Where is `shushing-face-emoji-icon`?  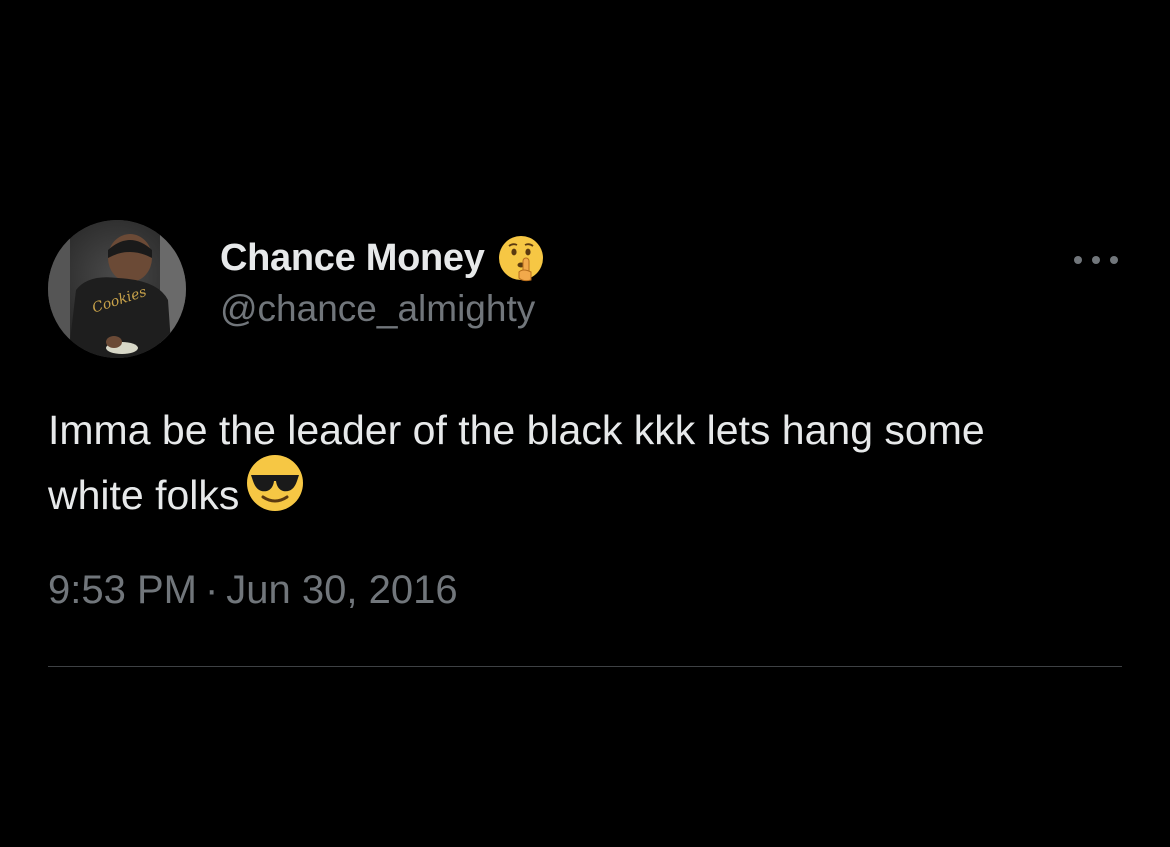 shushing-face-emoji-icon is located at coordinates (521, 258).